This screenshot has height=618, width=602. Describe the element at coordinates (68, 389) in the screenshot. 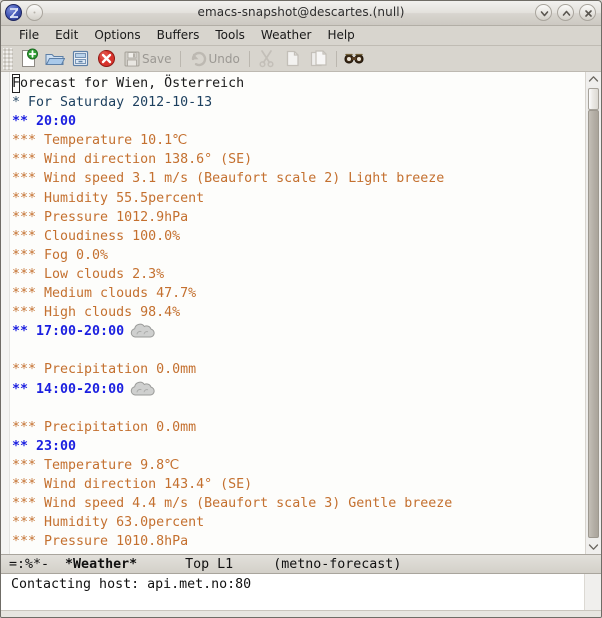

I see `buffer-line-text: ** 14:00-20:00` at that location.